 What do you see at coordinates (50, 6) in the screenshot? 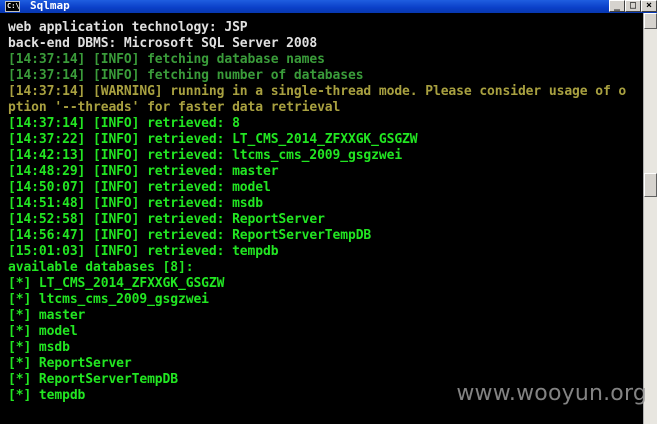
I see `window-title: Sqlmap` at bounding box center [50, 6].